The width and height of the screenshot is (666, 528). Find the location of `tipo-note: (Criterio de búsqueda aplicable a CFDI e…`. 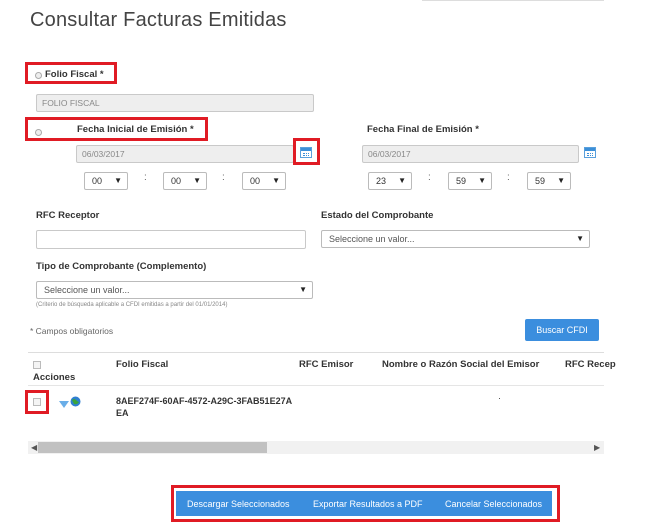

tipo-note: (Criterio de búsqueda aplicable a CFDI e… is located at coordinates (132, 305).